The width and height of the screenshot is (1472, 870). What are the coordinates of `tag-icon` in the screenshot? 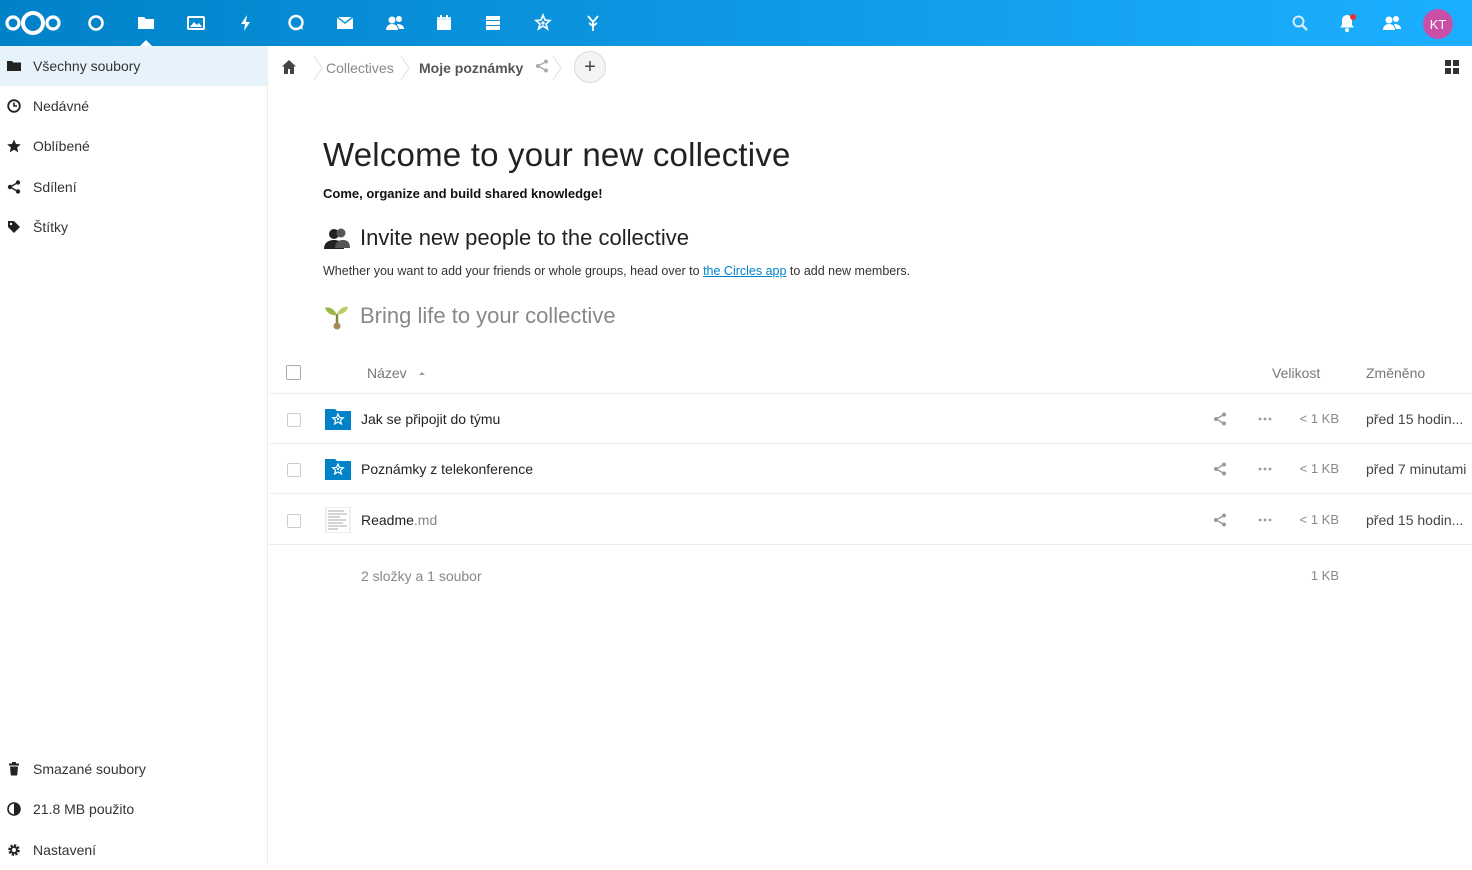 It's located at (14, 227).